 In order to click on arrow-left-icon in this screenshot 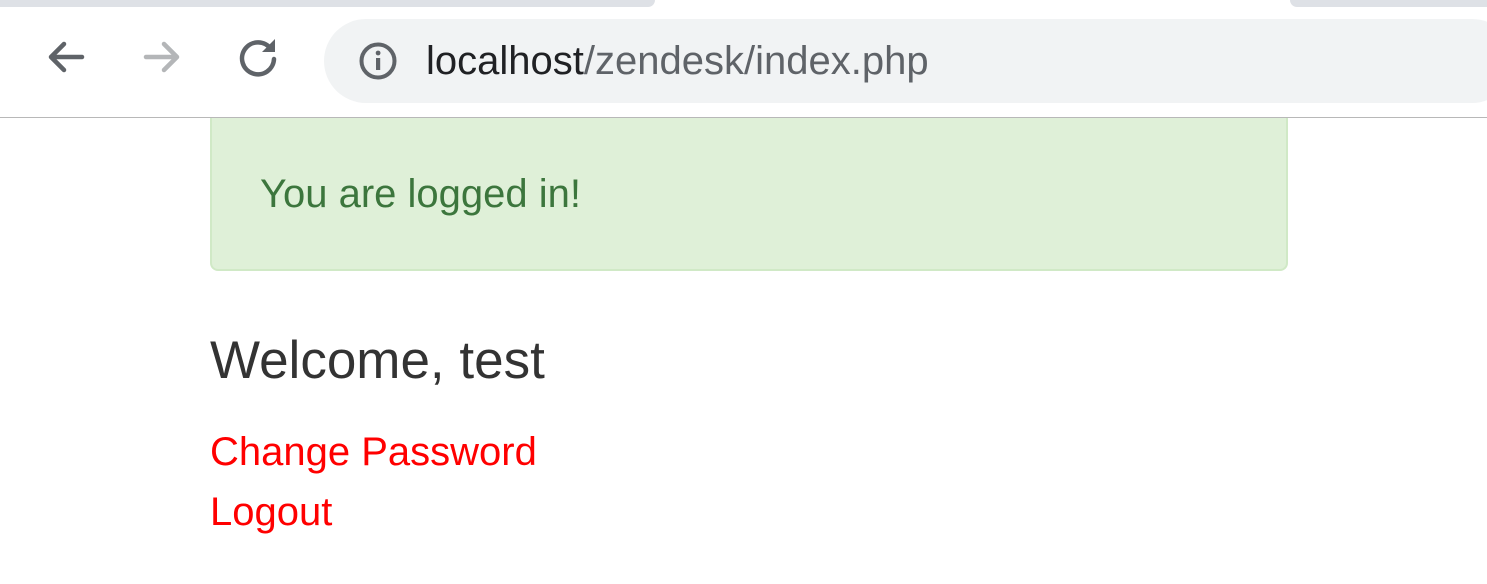, I will do `click(66, 57)`.